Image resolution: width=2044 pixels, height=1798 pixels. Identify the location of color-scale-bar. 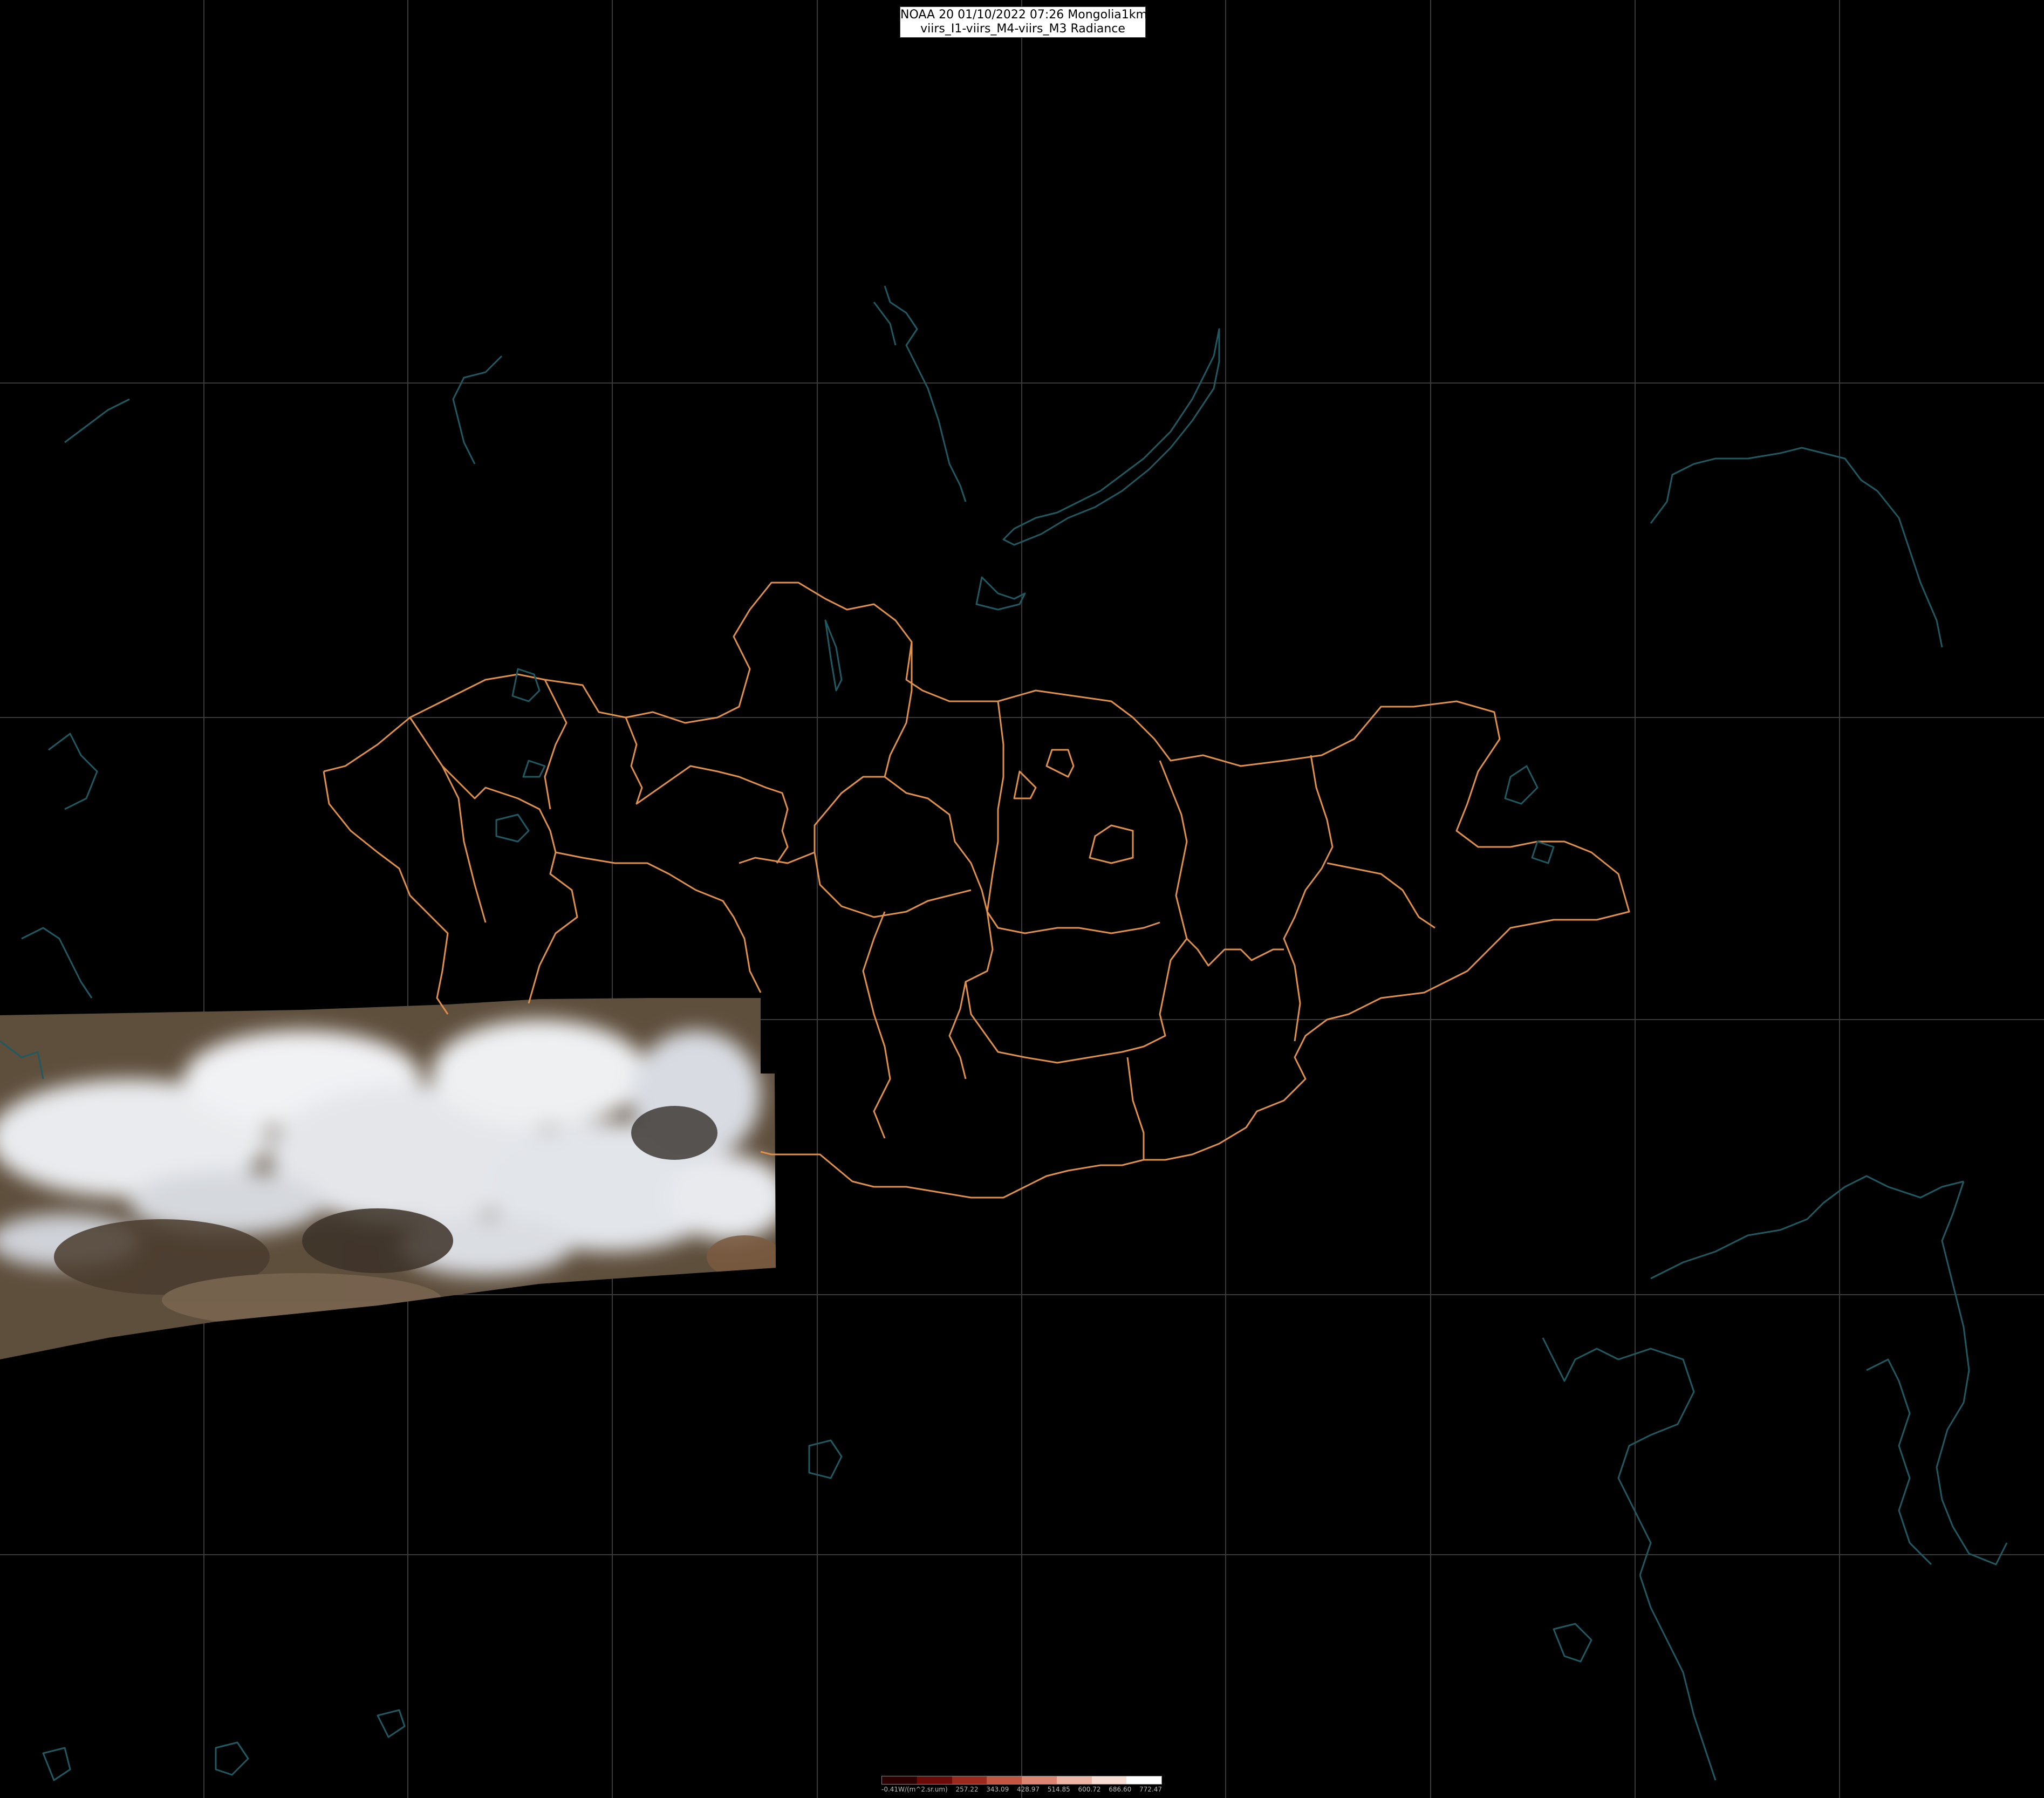
(1021, 1780).